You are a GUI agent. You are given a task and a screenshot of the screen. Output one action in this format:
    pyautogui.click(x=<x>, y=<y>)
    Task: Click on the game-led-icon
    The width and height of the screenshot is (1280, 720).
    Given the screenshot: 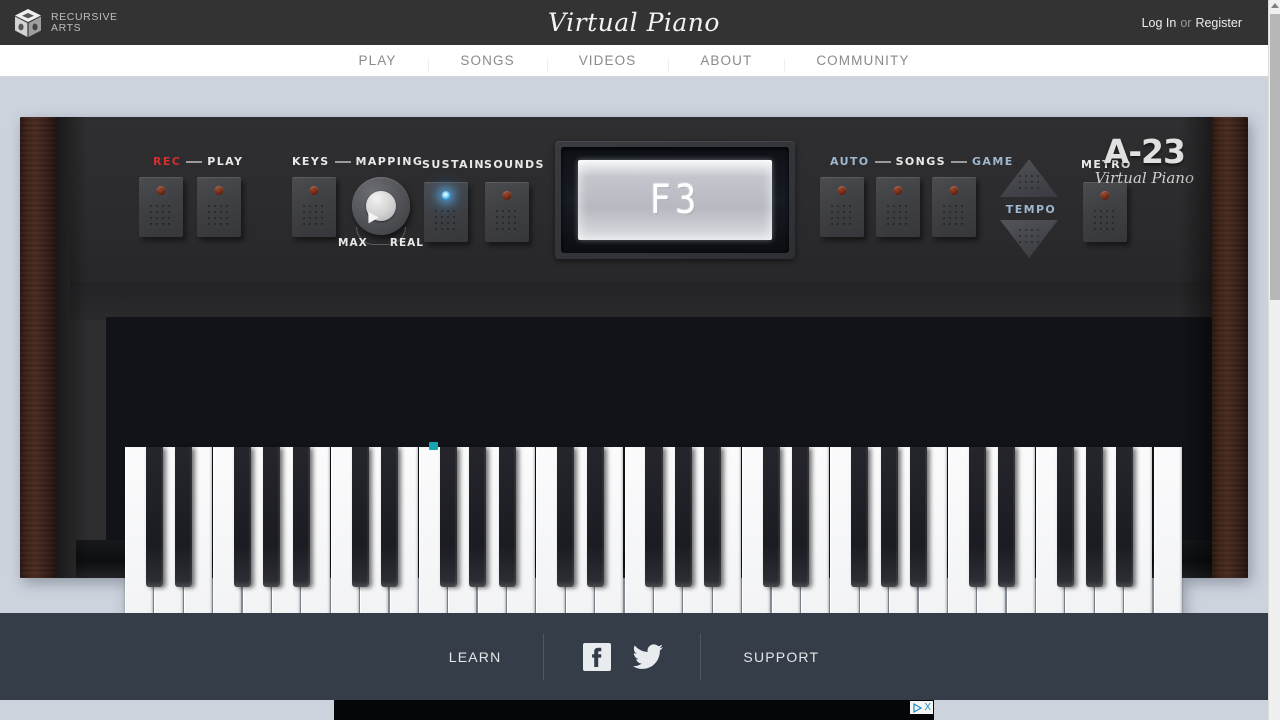 What is the action you would take?
    pyautogui.click(x=954, y=190)
    